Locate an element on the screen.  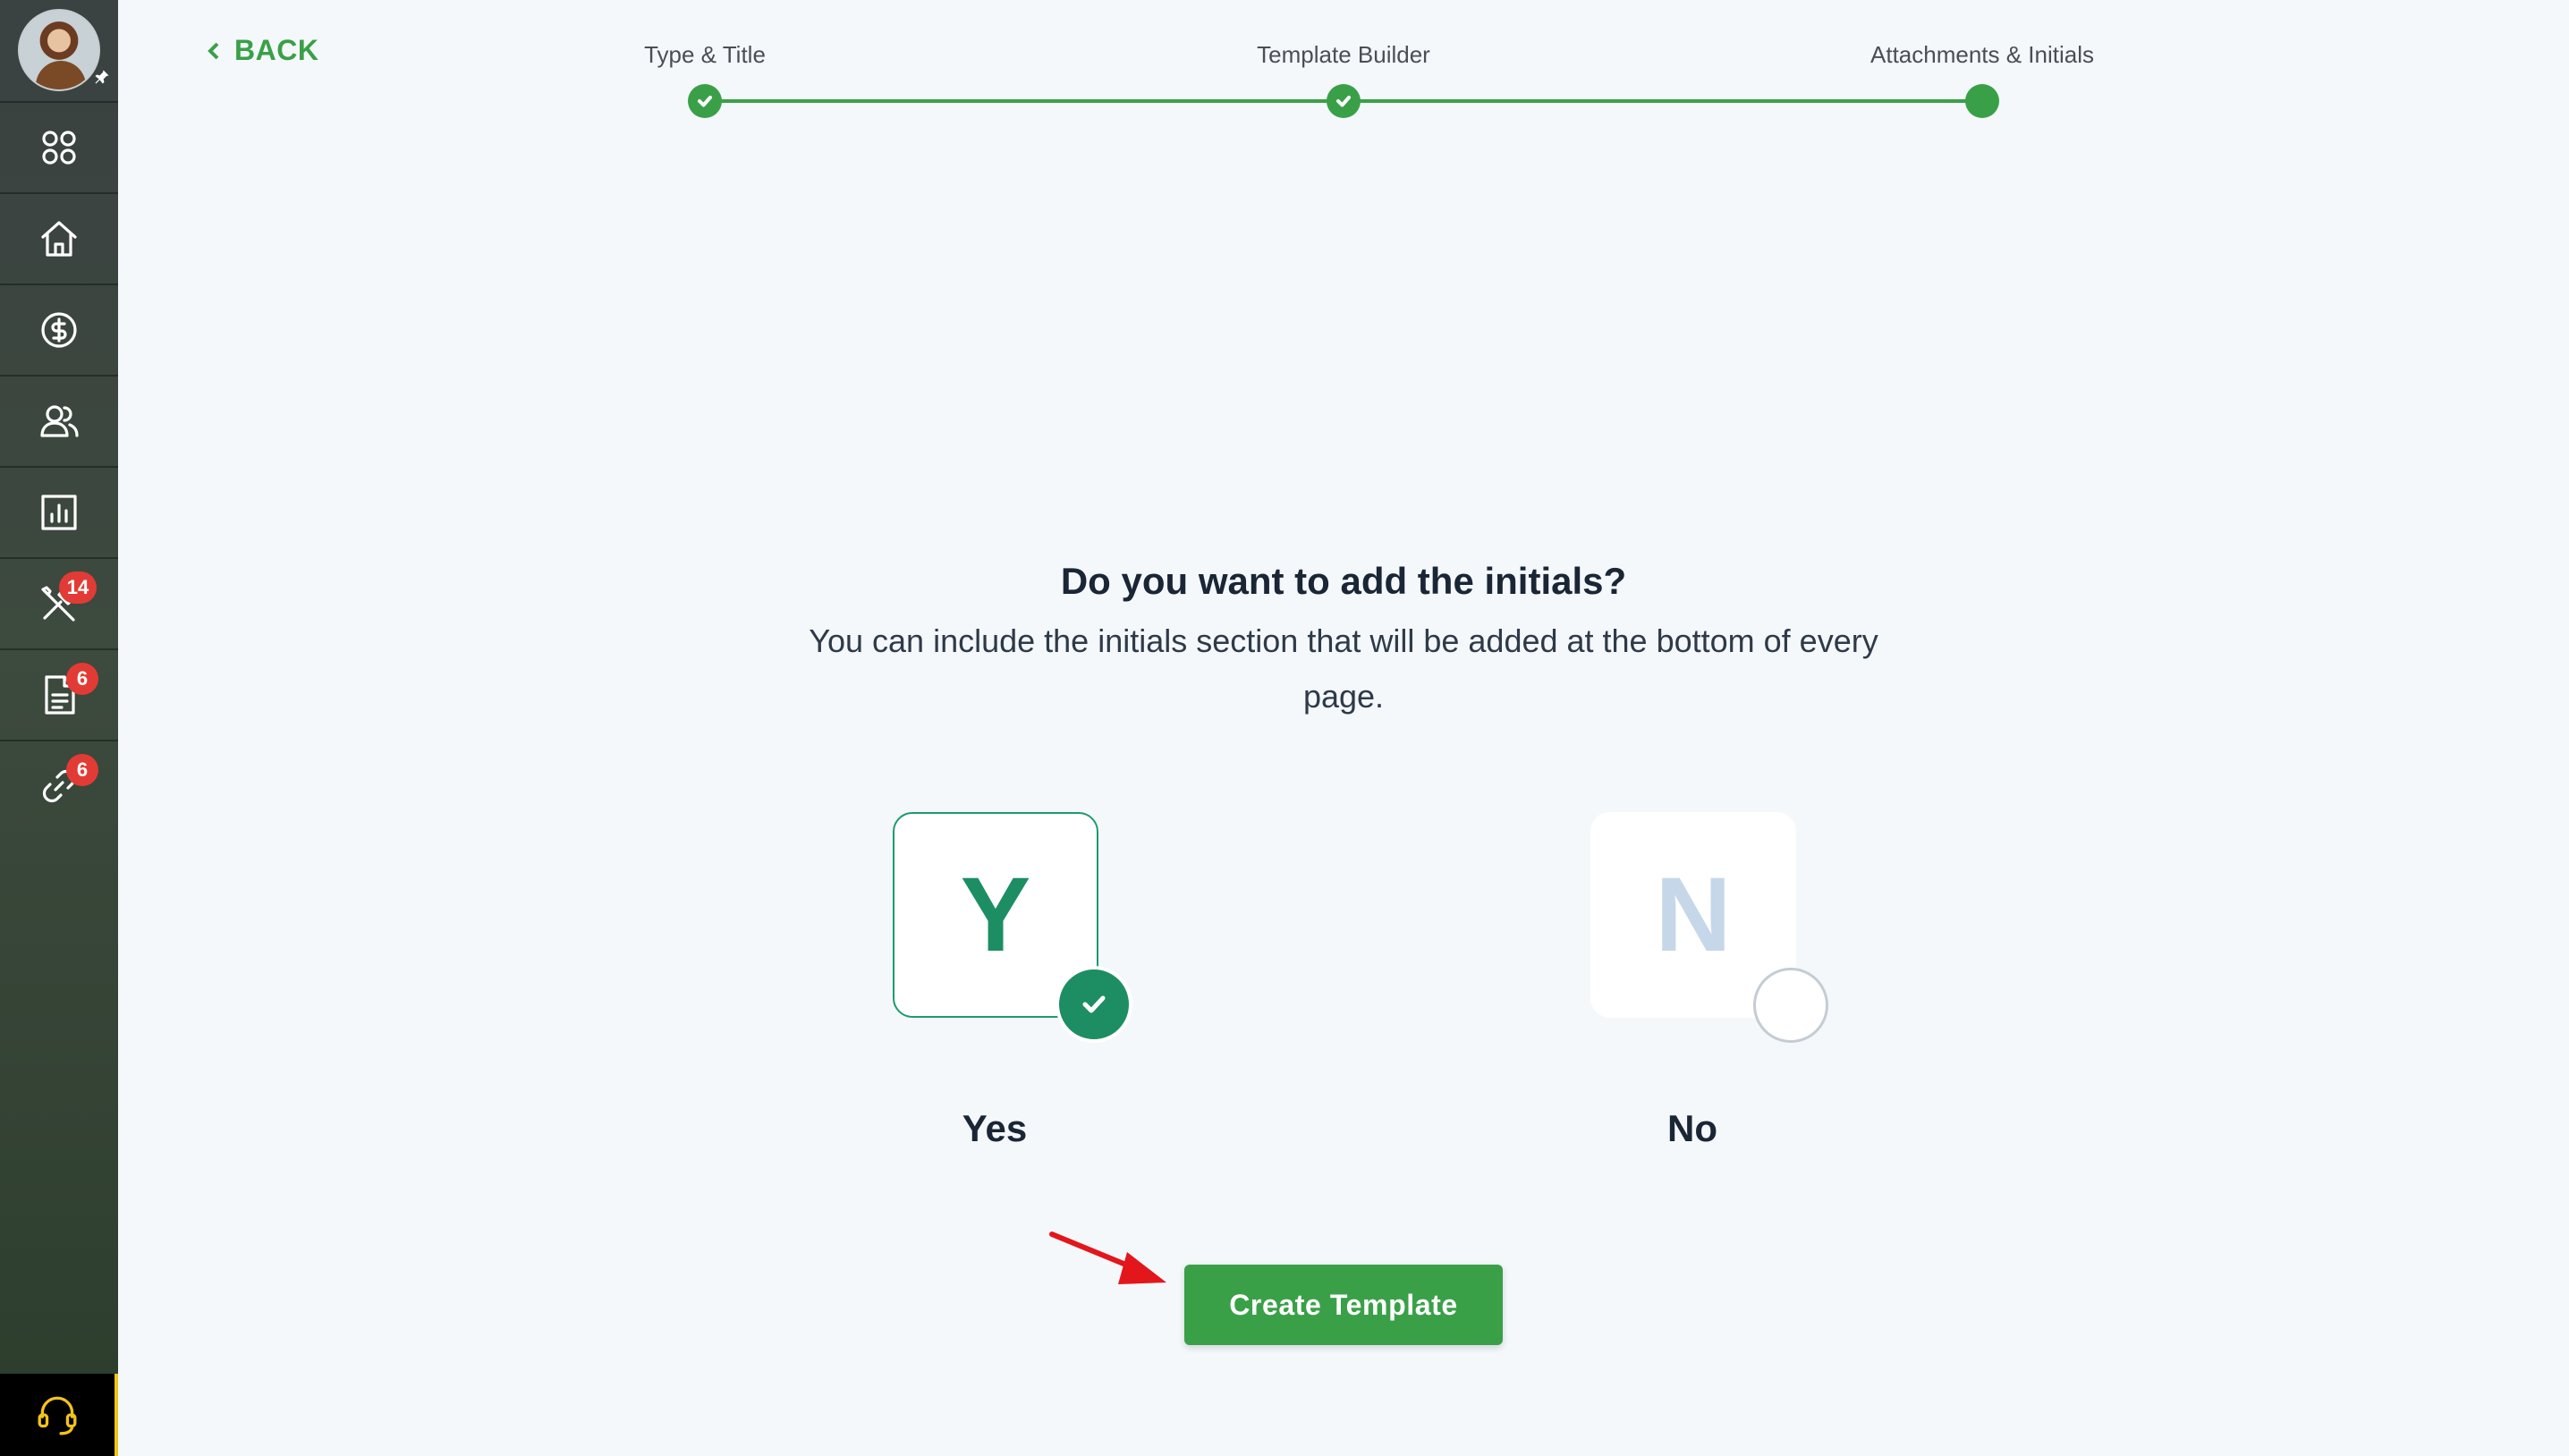
step-label-type-title: Type & Title is located at coordinates (705, 54).